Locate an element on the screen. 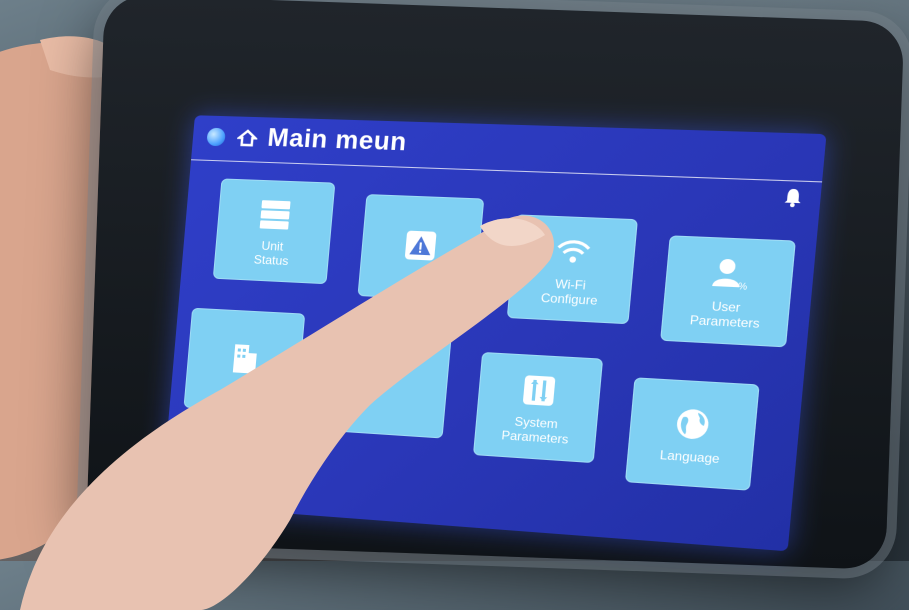  tile-building is located at coordinates (244, 361).